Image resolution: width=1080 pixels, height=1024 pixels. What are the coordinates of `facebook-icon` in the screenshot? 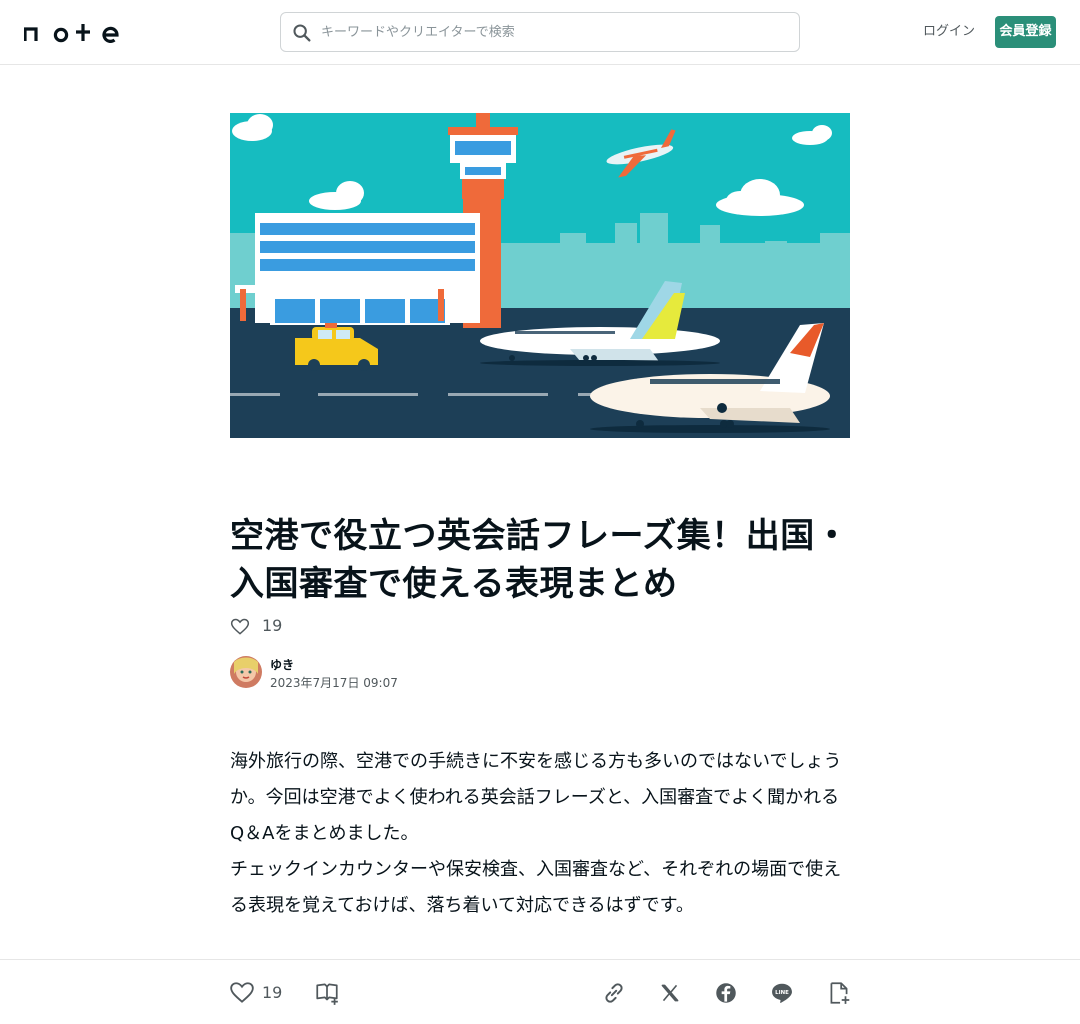 It's located at (726, 993).